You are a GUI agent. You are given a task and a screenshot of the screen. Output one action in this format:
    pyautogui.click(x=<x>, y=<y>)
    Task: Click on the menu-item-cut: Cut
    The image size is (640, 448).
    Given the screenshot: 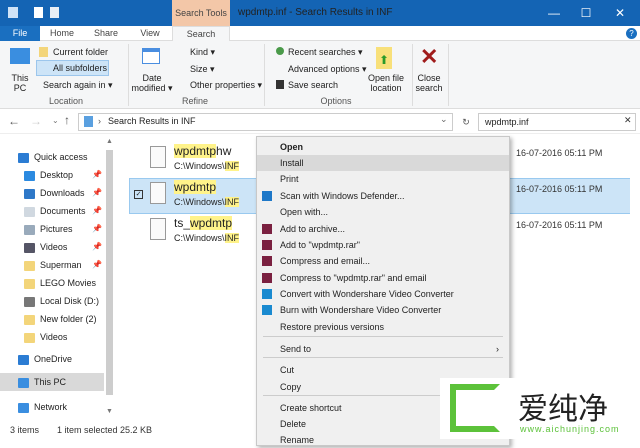 What is the action you would take?
    pyautogui.click(x=383, y=370)
    